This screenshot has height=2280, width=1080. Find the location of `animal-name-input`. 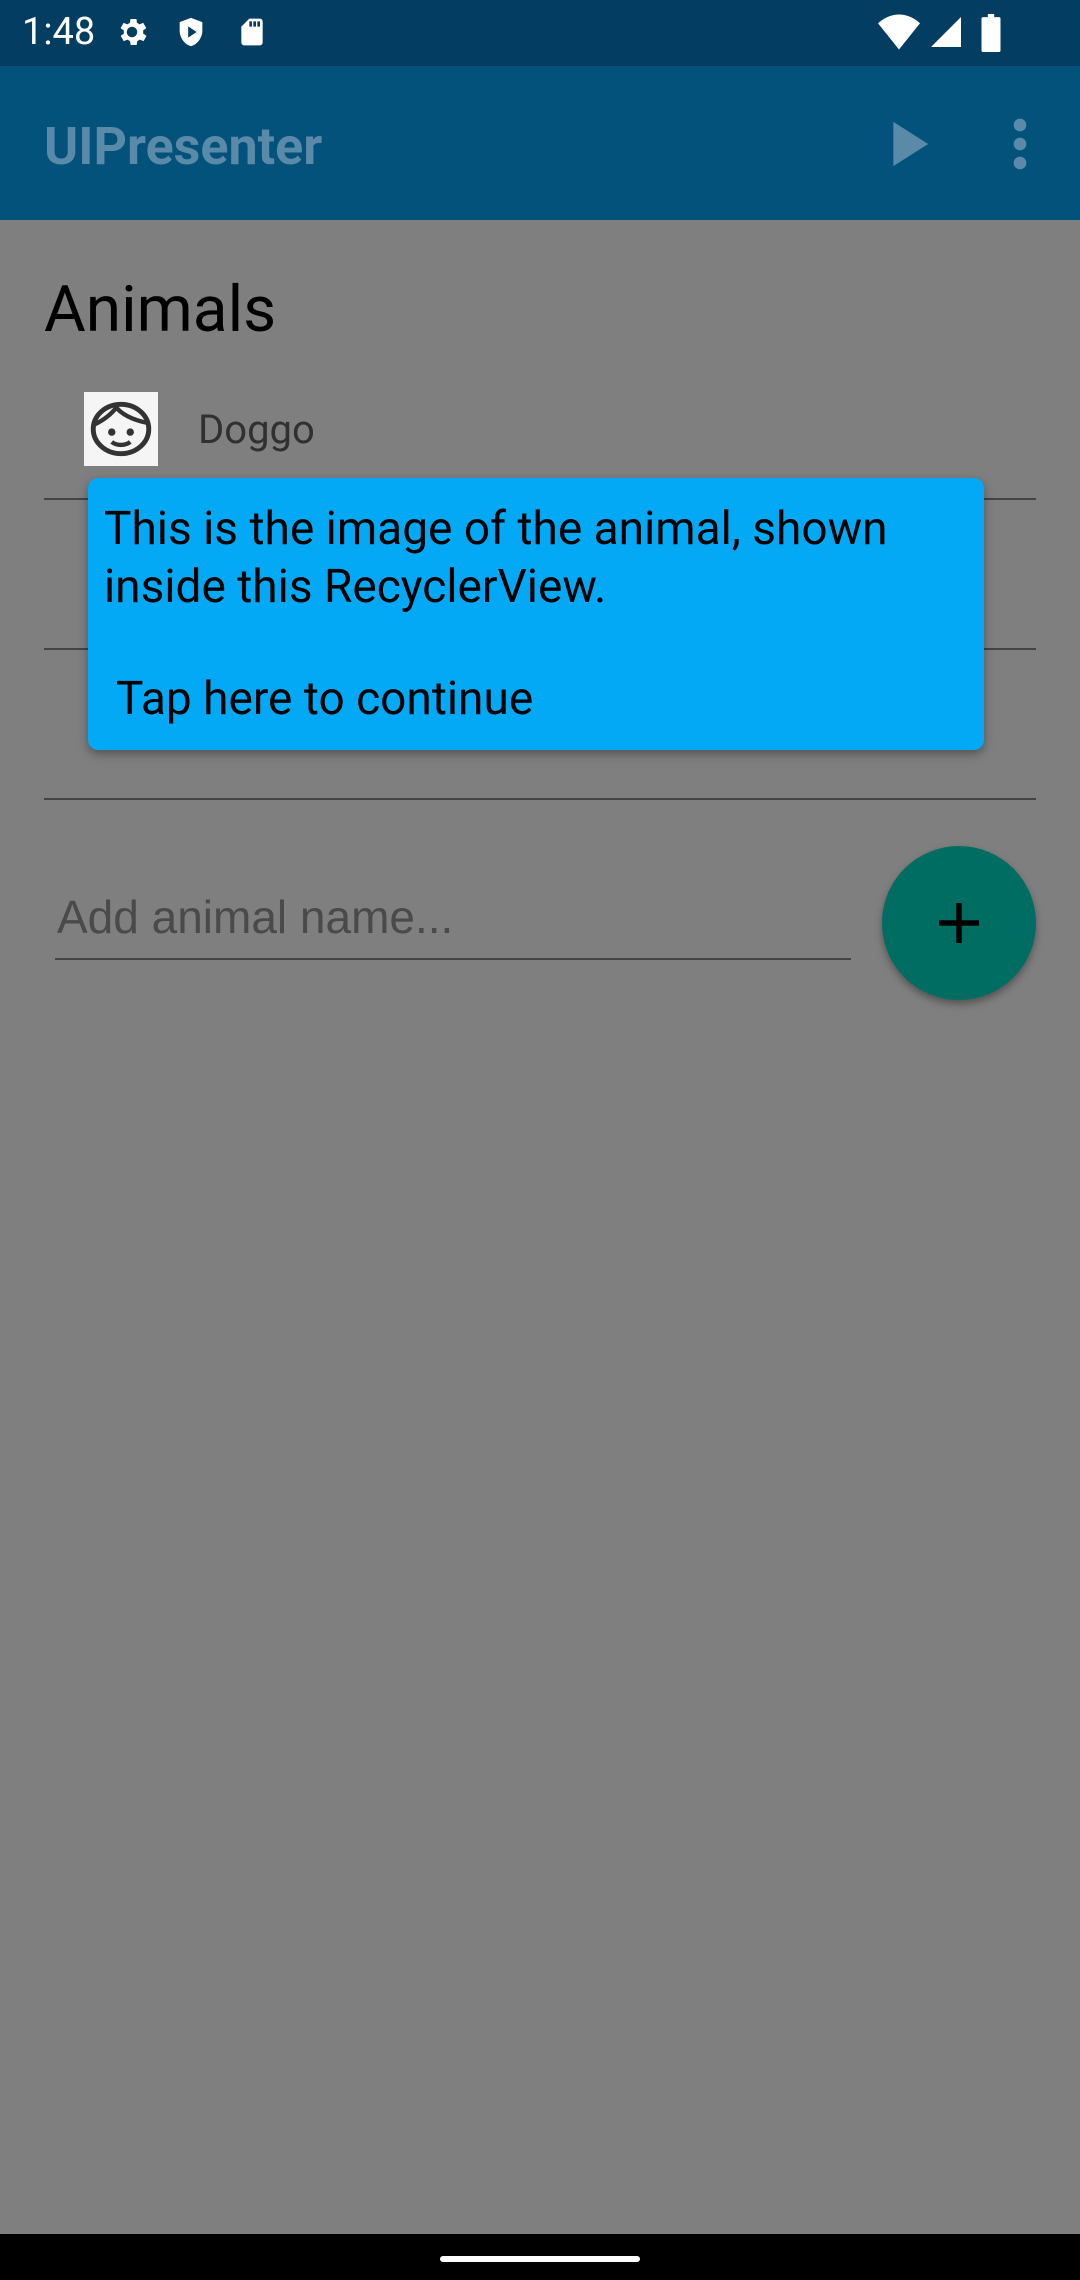

animal-name-input is located at coordinates (453, 918).